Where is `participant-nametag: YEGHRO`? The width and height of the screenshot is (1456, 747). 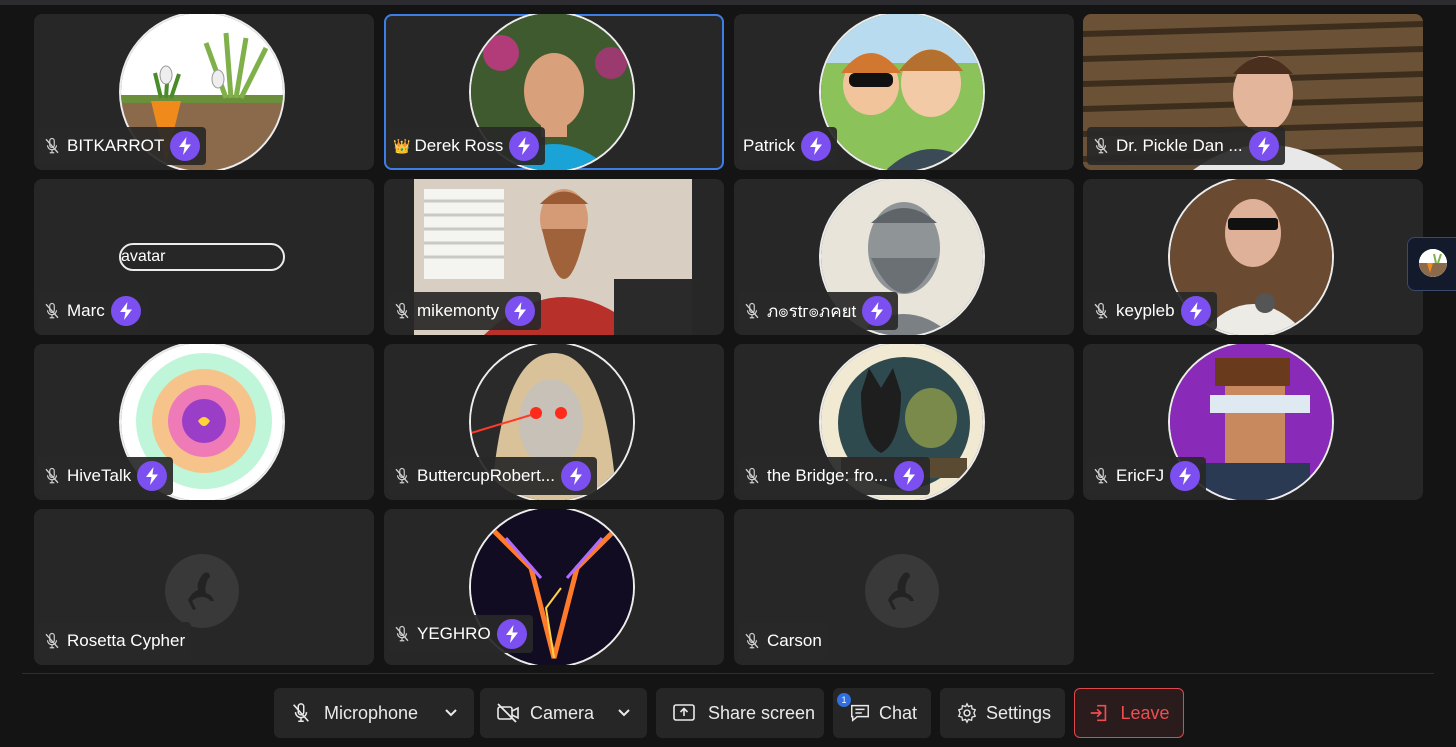
participant-nametag: YEGHRO is located at coordinates (460, 634).